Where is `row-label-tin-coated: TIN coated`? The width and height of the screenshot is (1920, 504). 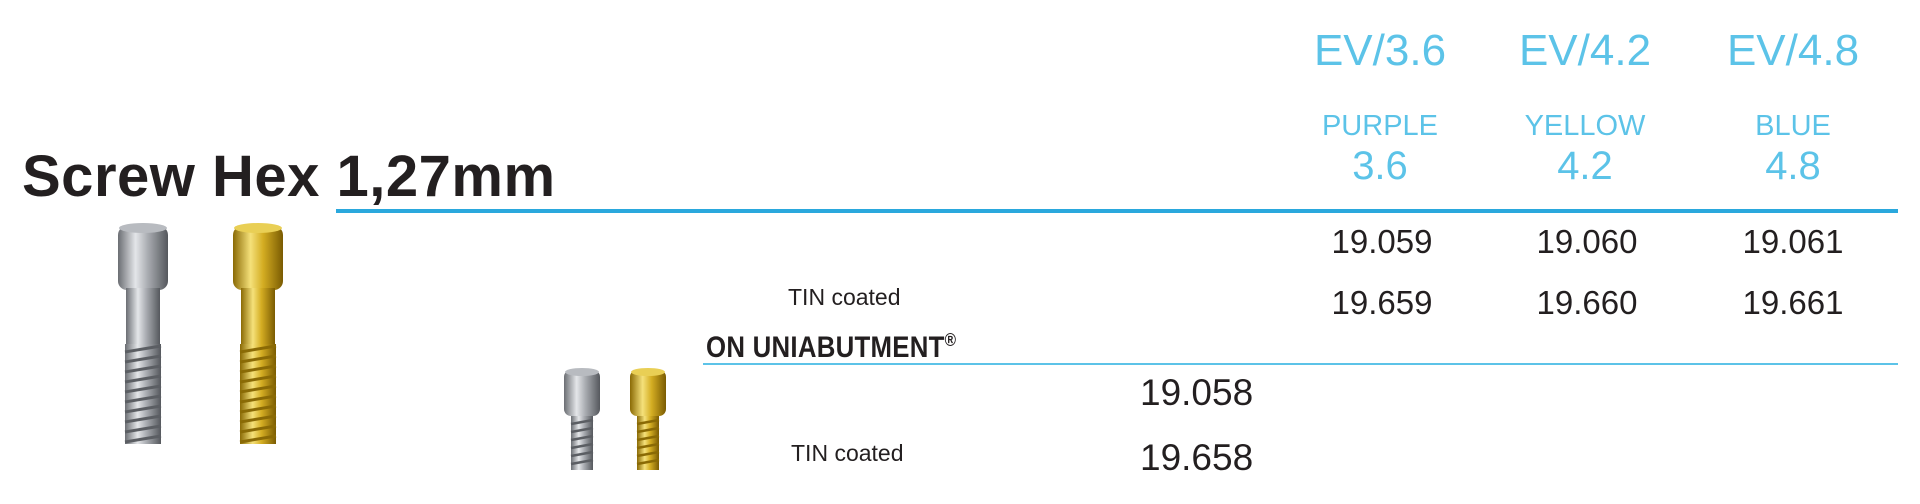 row-label-tin-coated: TIN coated is located at coordinates (844, 297).